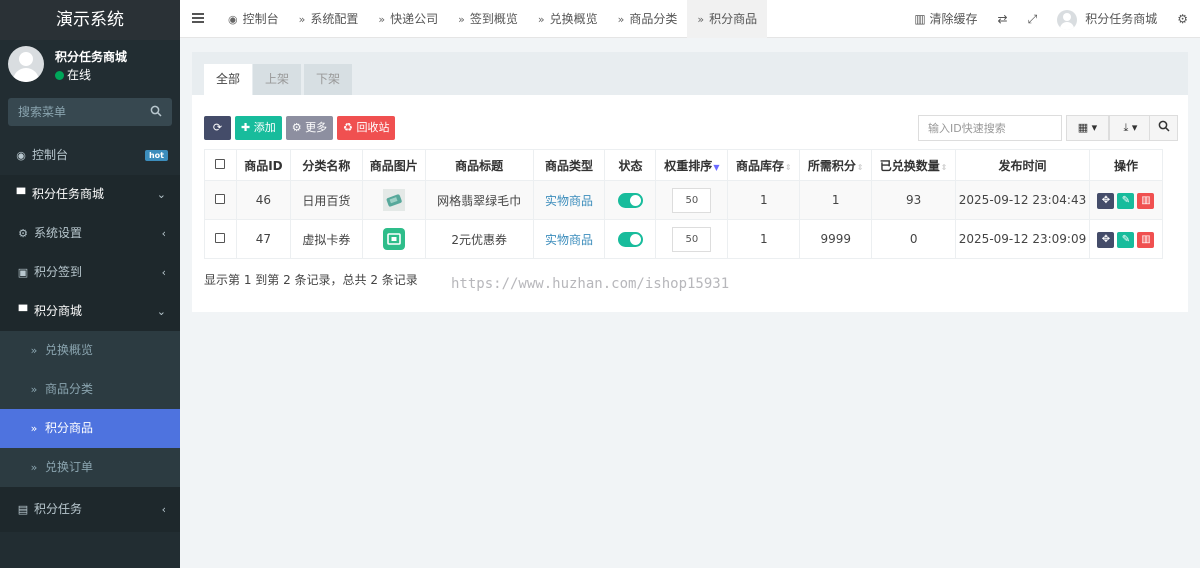 The width and height of the screenshot is (1200, 568). I want to click on tab-on-shelf: 上架, so click(277, 79).